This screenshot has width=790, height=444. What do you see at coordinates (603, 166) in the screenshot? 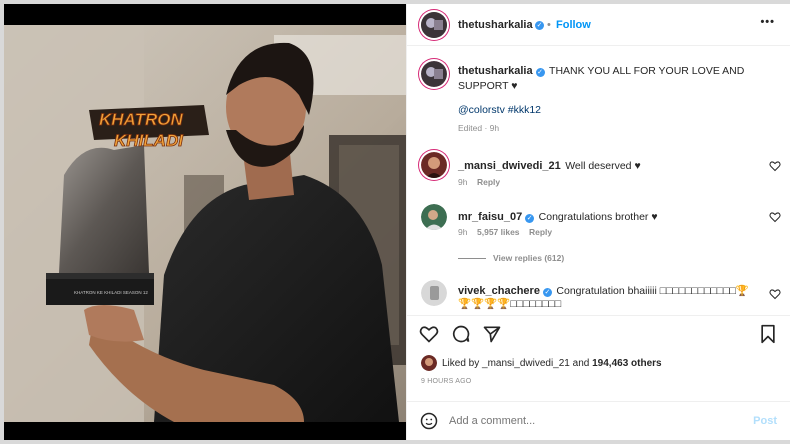
I see `comment-text: Well deserved ♥` at bounding box center [603, 166].